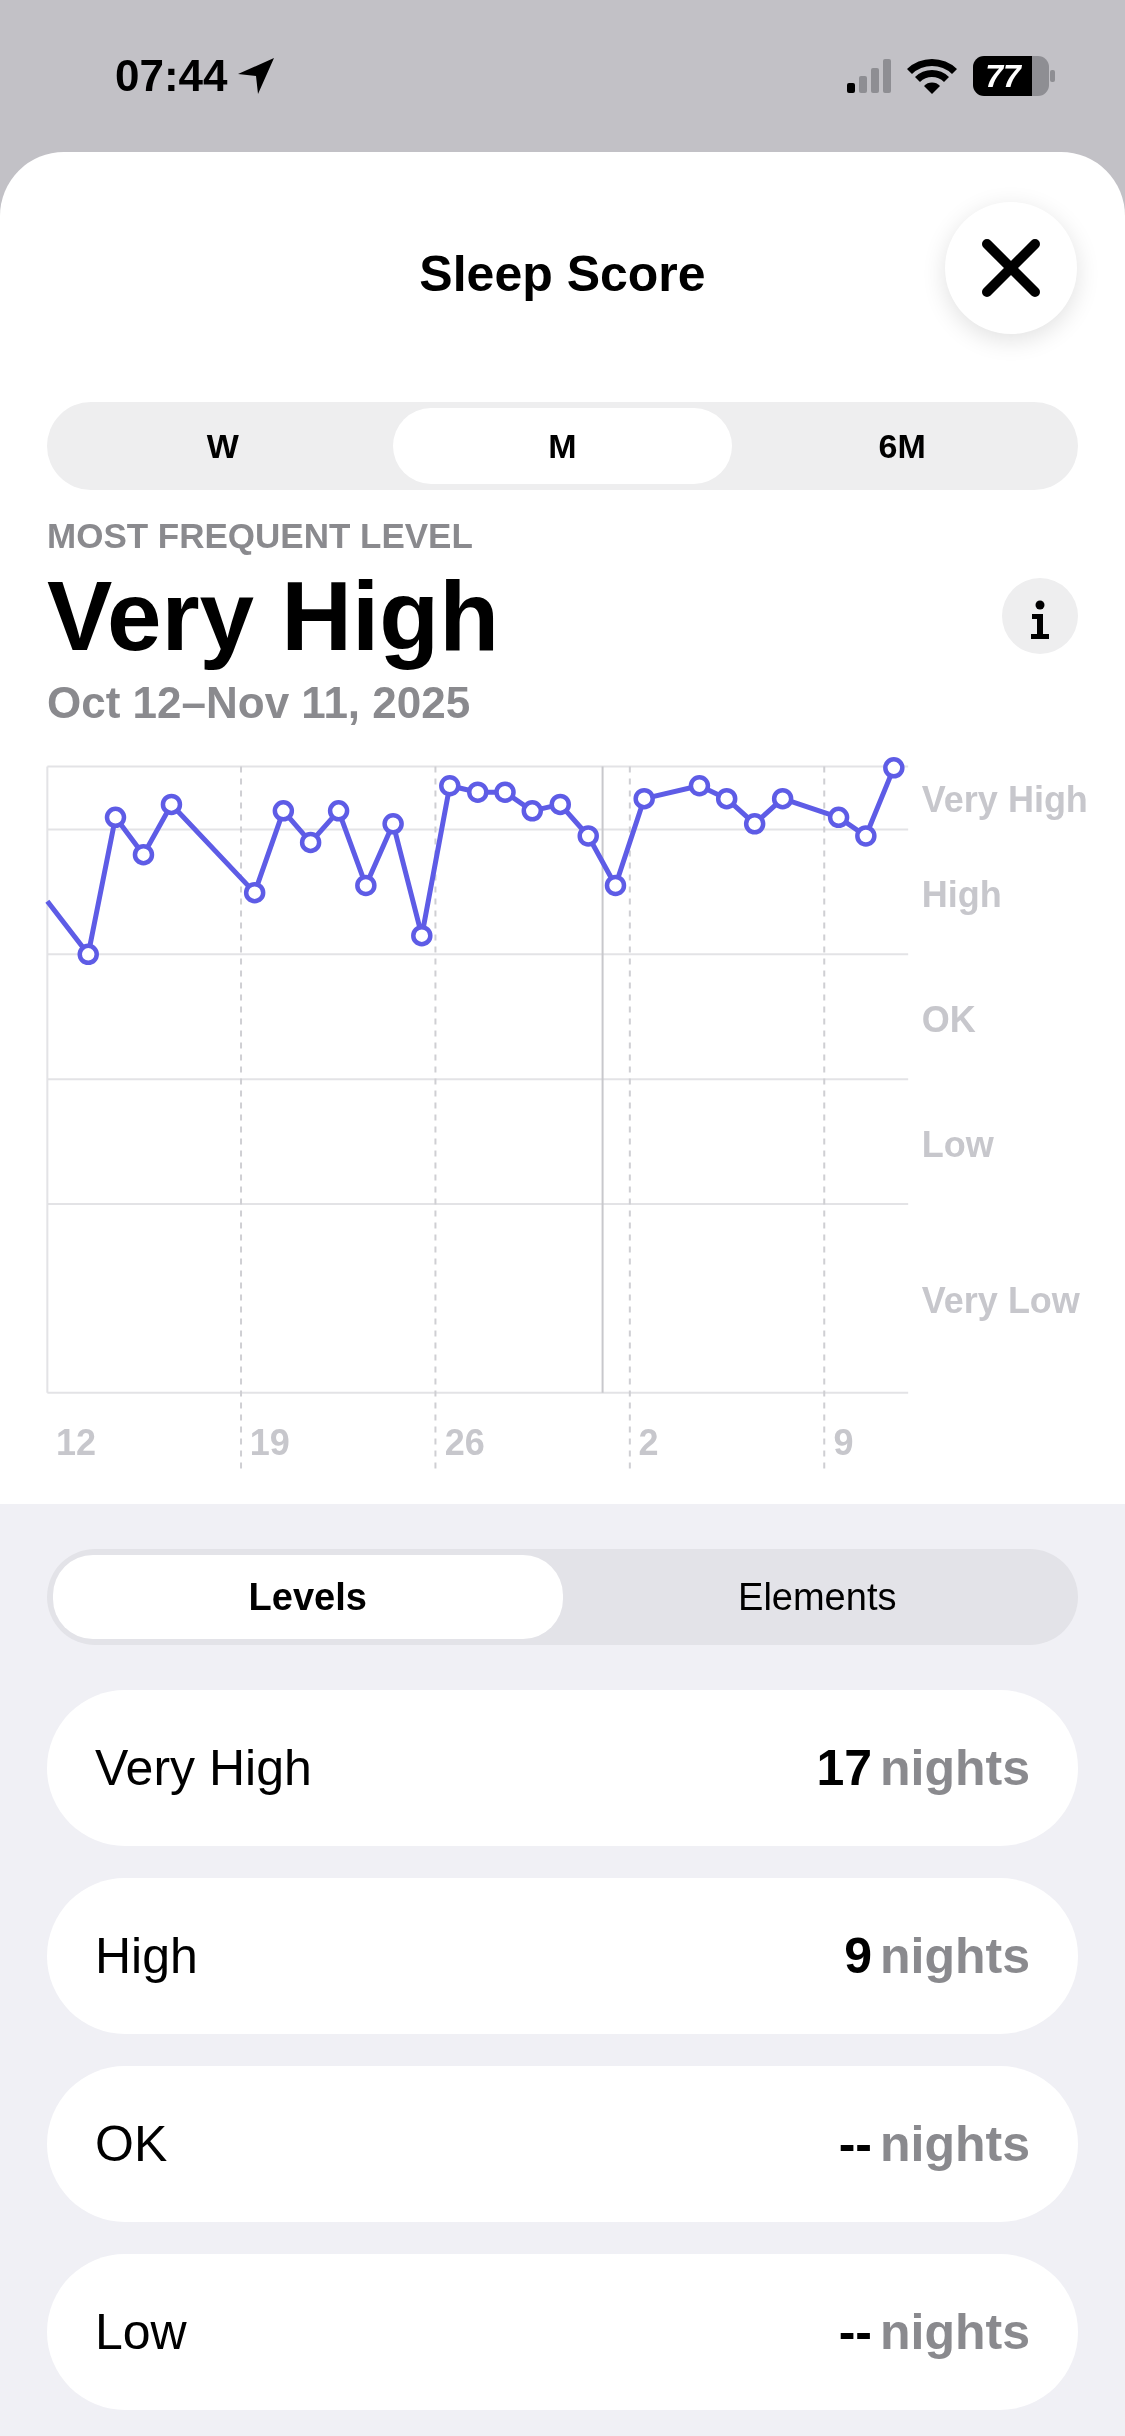 The width and height of the screenshot is (1125, 2436). I want to click on y-axis-label: OK, so click(948, 1020).